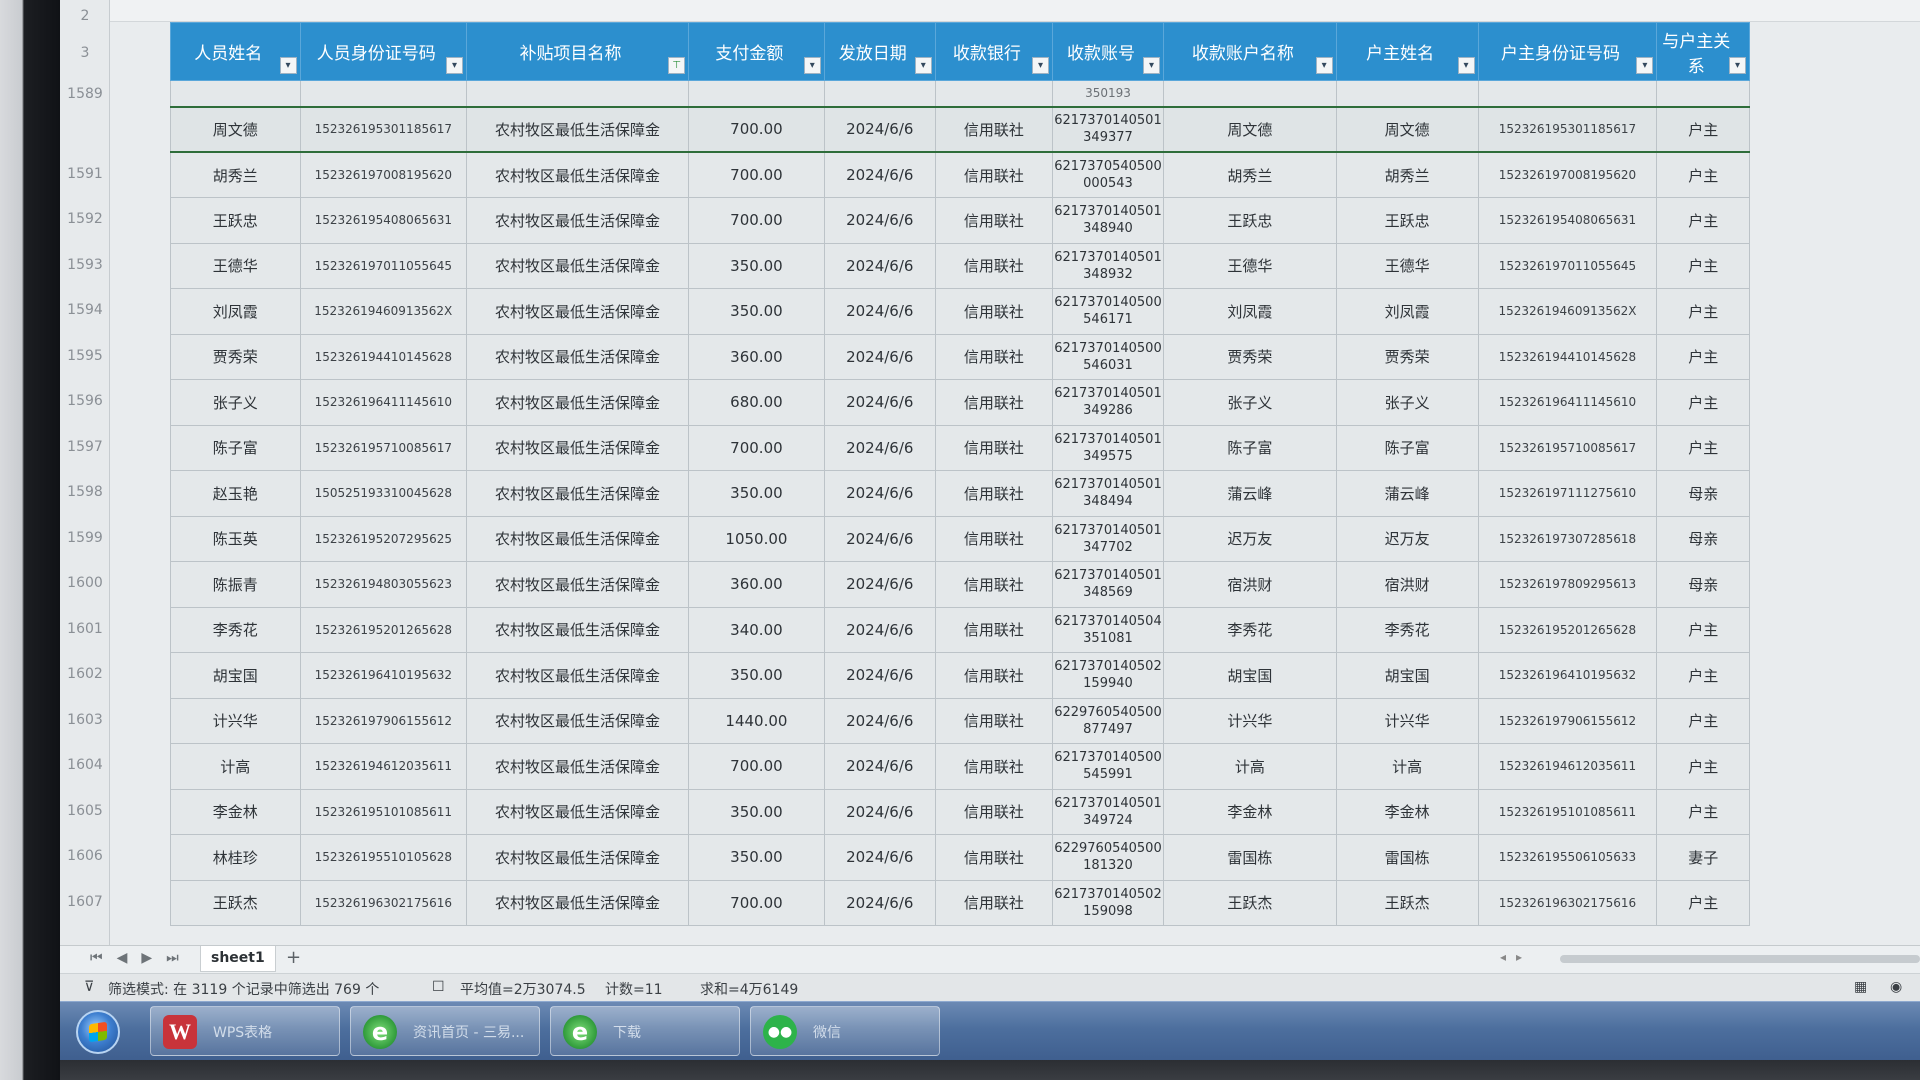 The height and width of the screenshot is (1080, 1920). What do you see at coordinates (756, 493) in the screenshot?
I see `table-cell: 350.00` at bounding box center [756, 493].